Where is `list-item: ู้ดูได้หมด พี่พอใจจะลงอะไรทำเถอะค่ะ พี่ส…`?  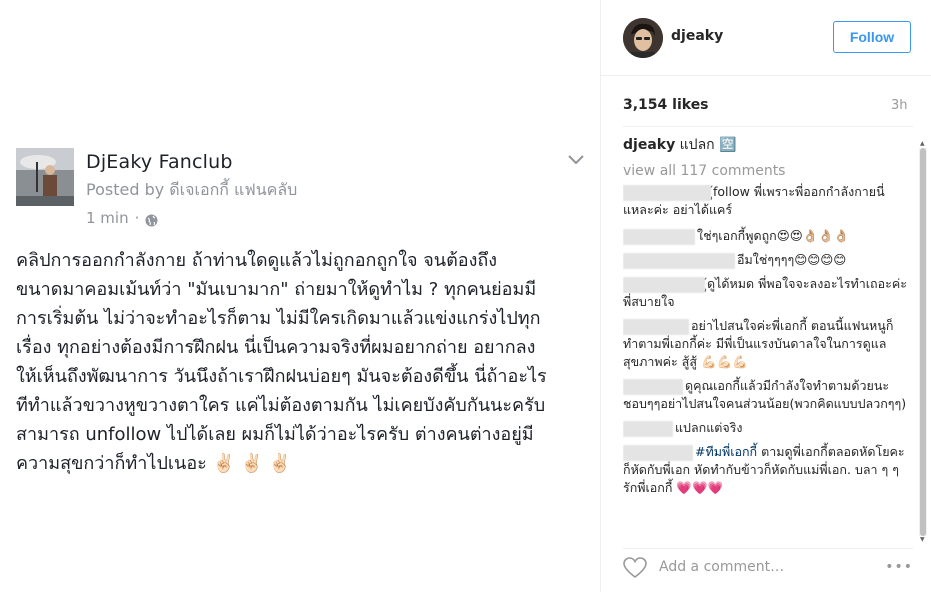
list-item: ู้ดูได้หมด พี่พอใจจะลงอะไรทำเถอะค่ะ พี่ส… is located at coordinates (765, 293).